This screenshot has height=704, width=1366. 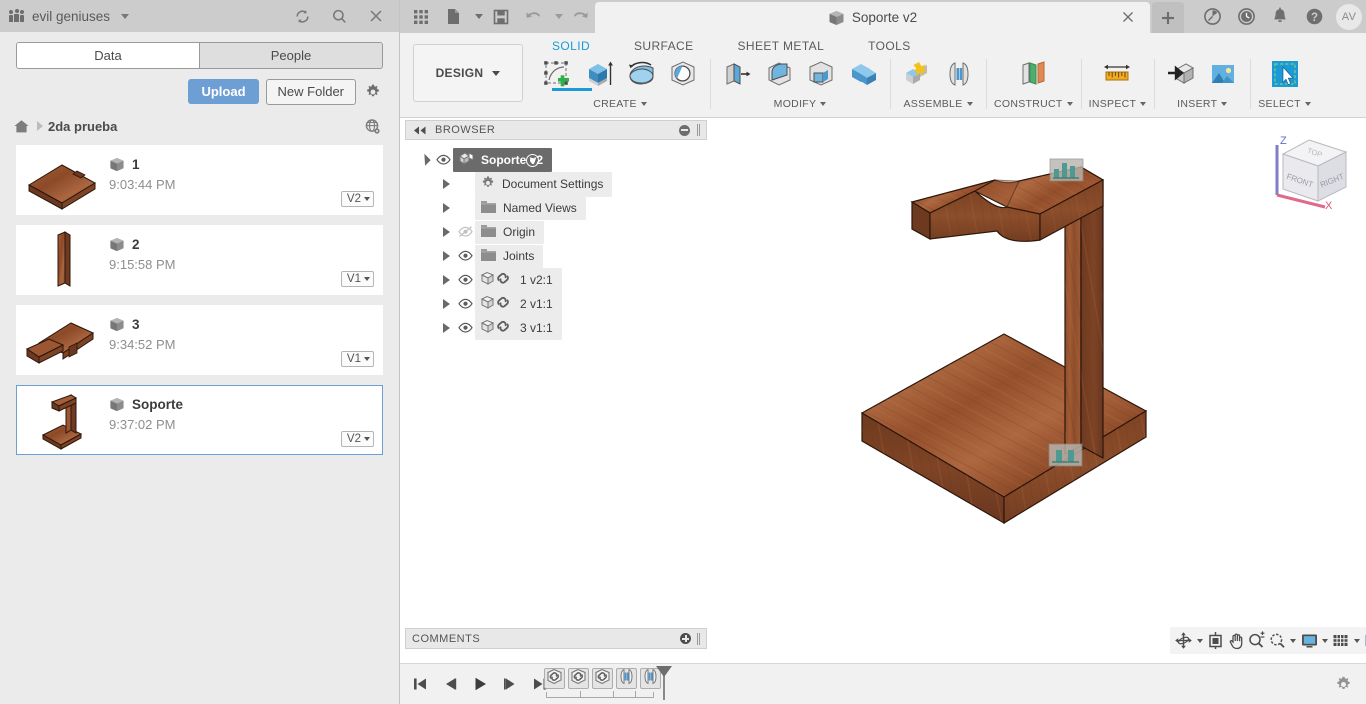 I want to click on joint-marker-top, so click(x=1066, y=170).